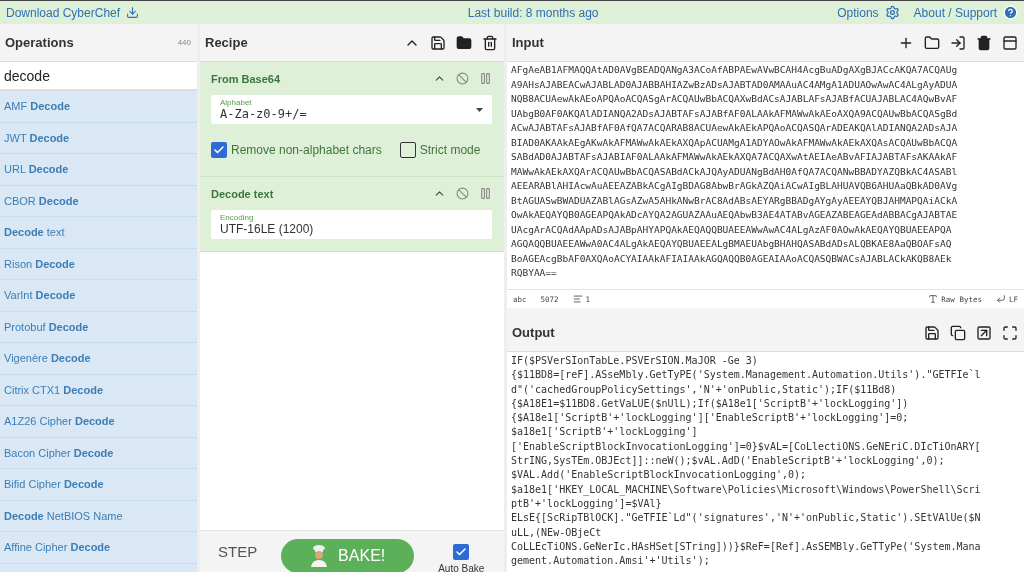 Image resolution: width=1024 pixels, height=572 pixels. I want to click on step-button: STEP, so click(238, 551).